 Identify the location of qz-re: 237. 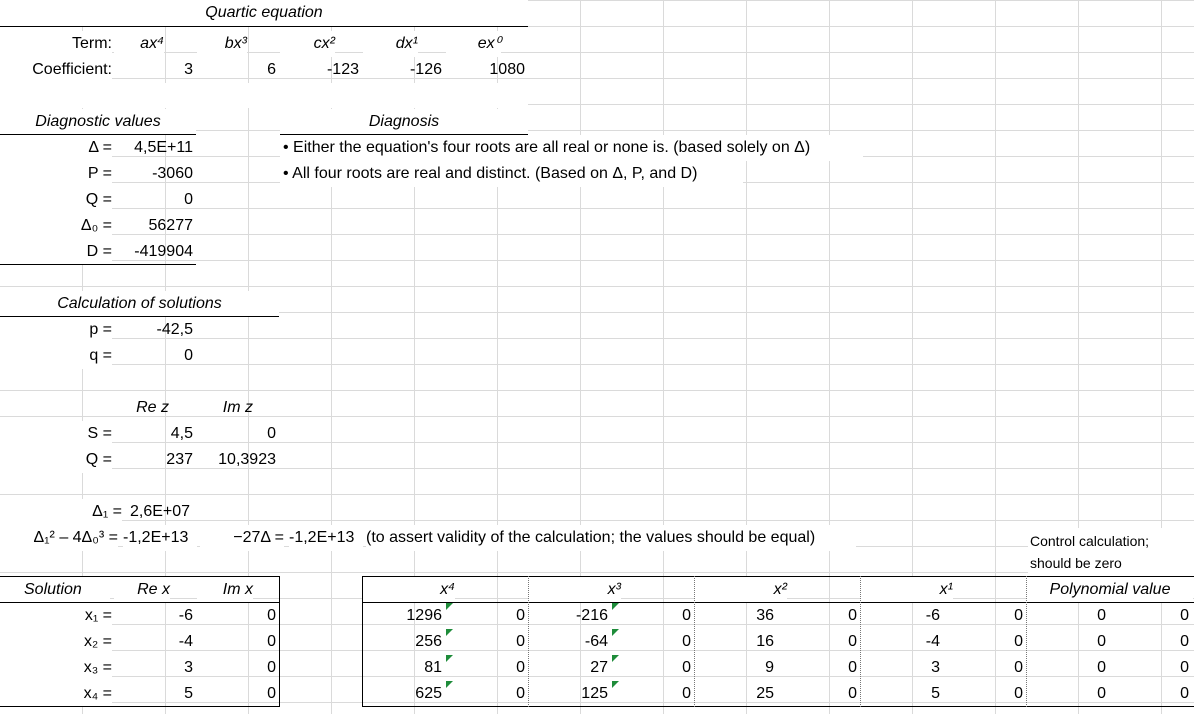
(153, 460).